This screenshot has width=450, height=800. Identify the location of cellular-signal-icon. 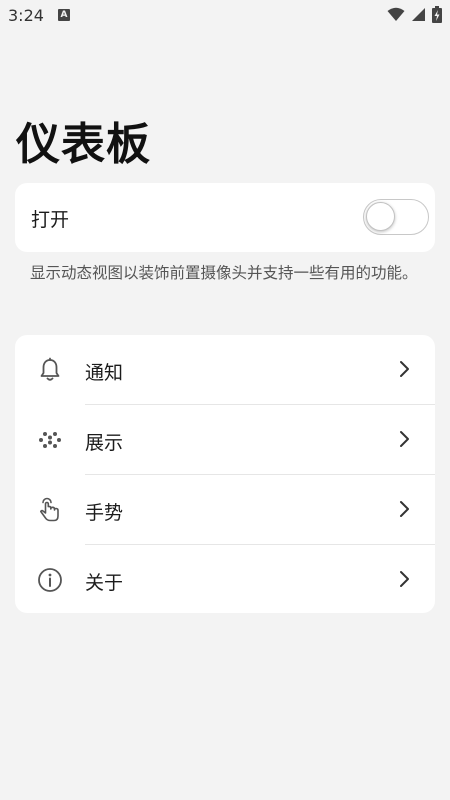
(418, 14).